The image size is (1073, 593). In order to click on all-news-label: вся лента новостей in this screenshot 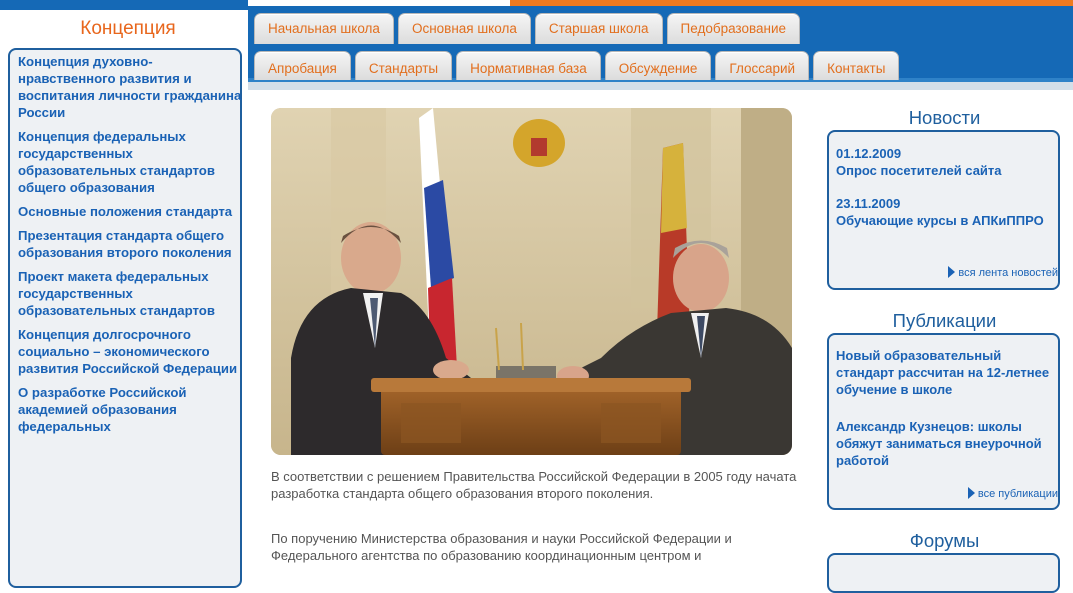, I will do `click(1008, 273)`.